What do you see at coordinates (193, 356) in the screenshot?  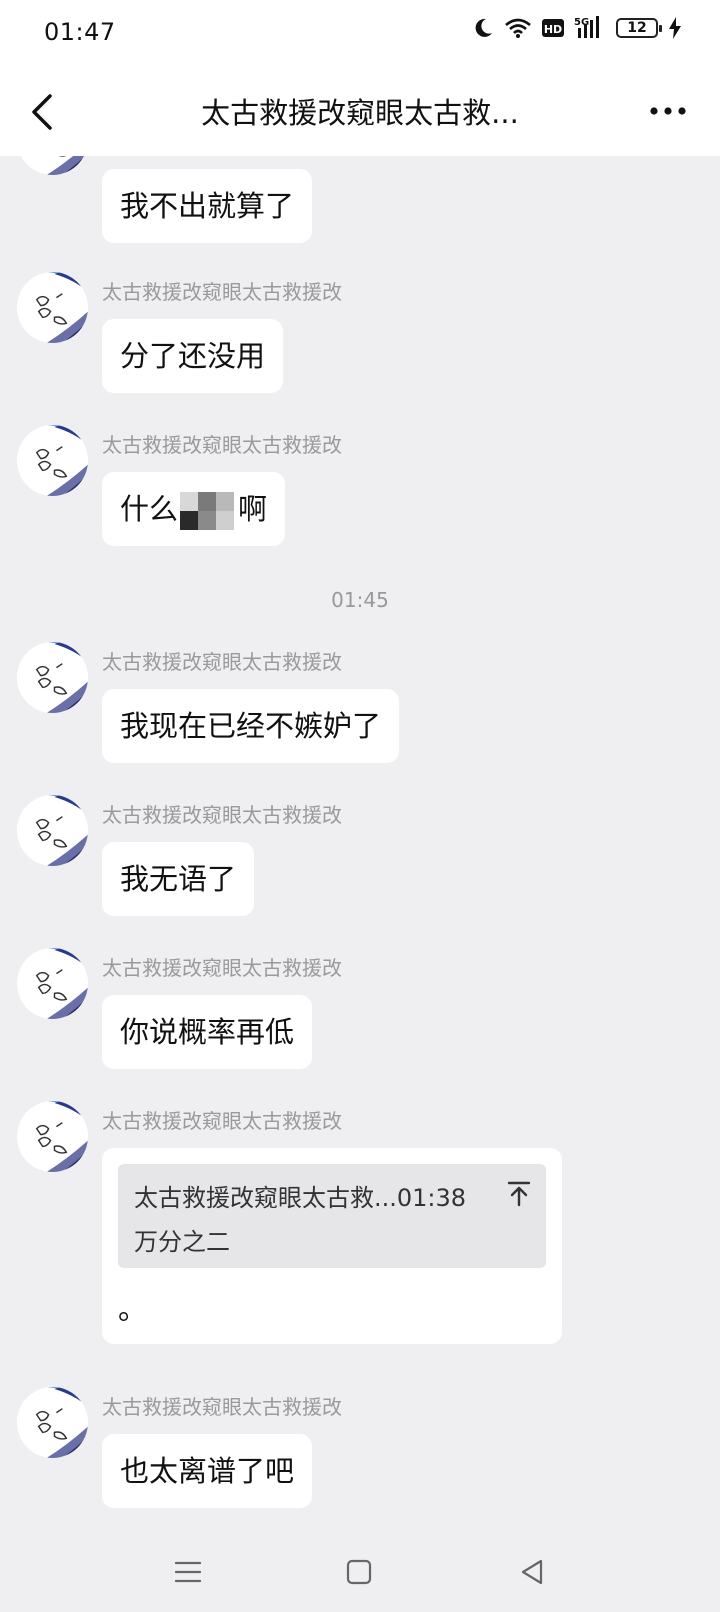 I see `message-bubble: 分了还没用` at bounding box center [193, 356].